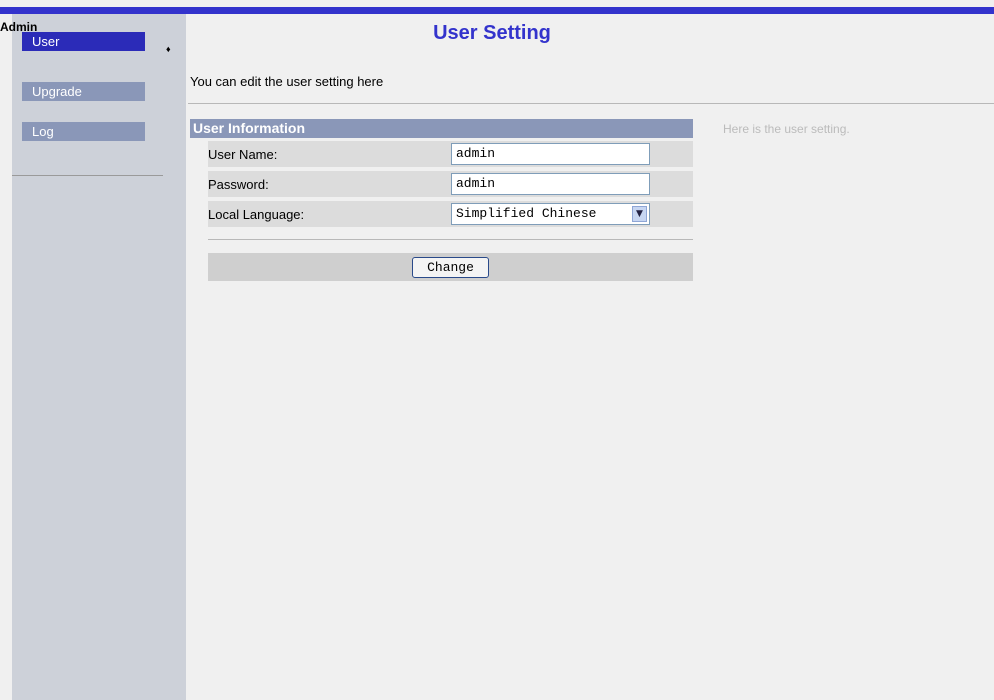 This screenshot has width=994, height=700. What do you see at coordinates (450, 154) in the screenshot?
I see `username-row: User Name: admin` at bounding box center [450, 154].